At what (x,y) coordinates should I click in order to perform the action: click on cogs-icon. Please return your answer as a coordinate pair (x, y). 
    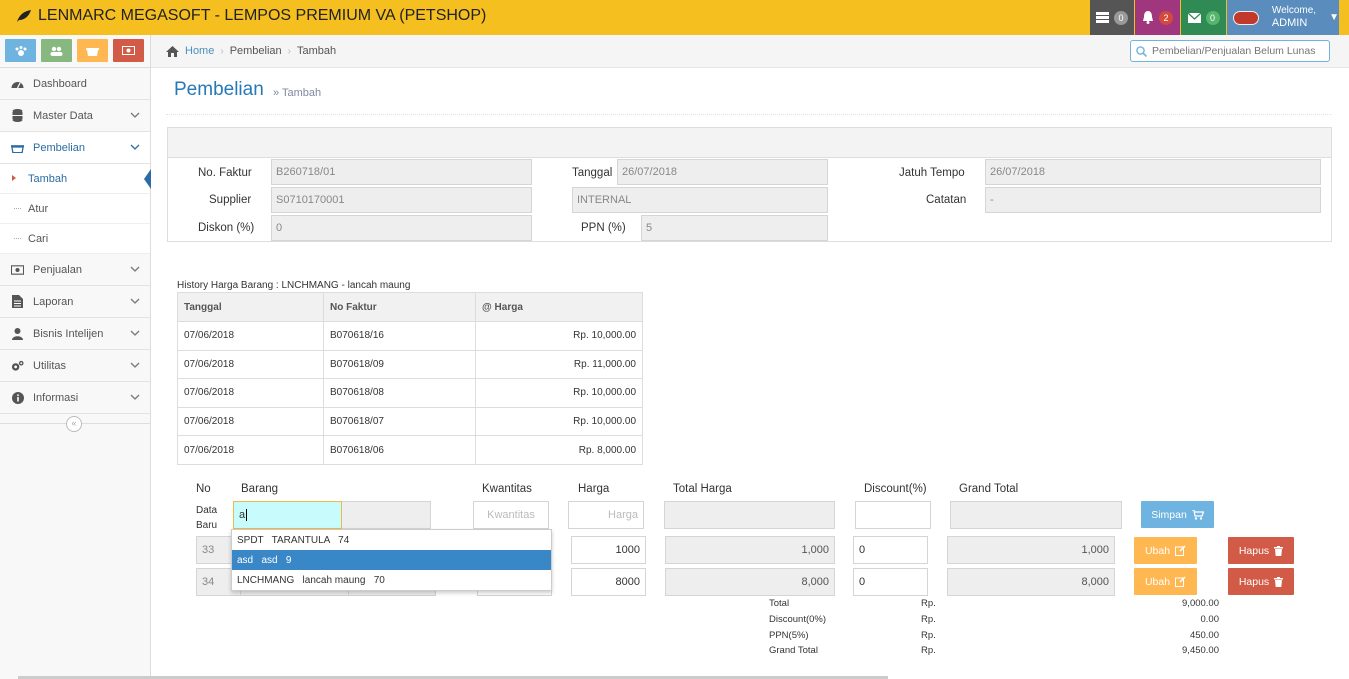
    Looking at the image, I should click on (17, 365).